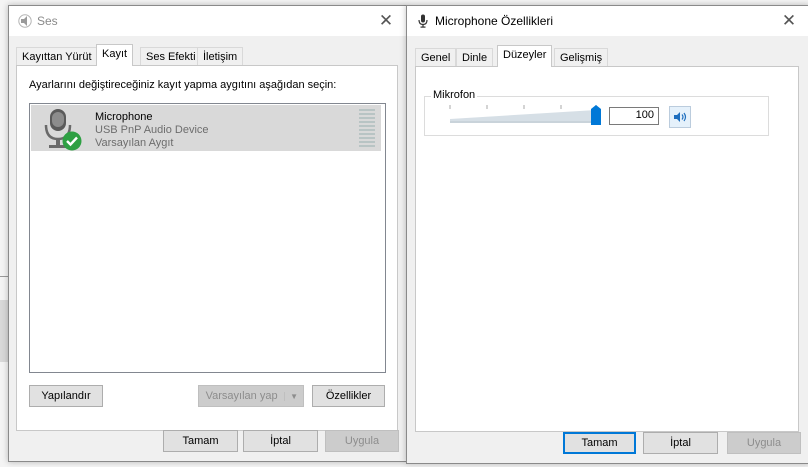  Describe the element at coordinates (115, 55) in the screenshot. I see `tab-recording: Kayıt` at that location.